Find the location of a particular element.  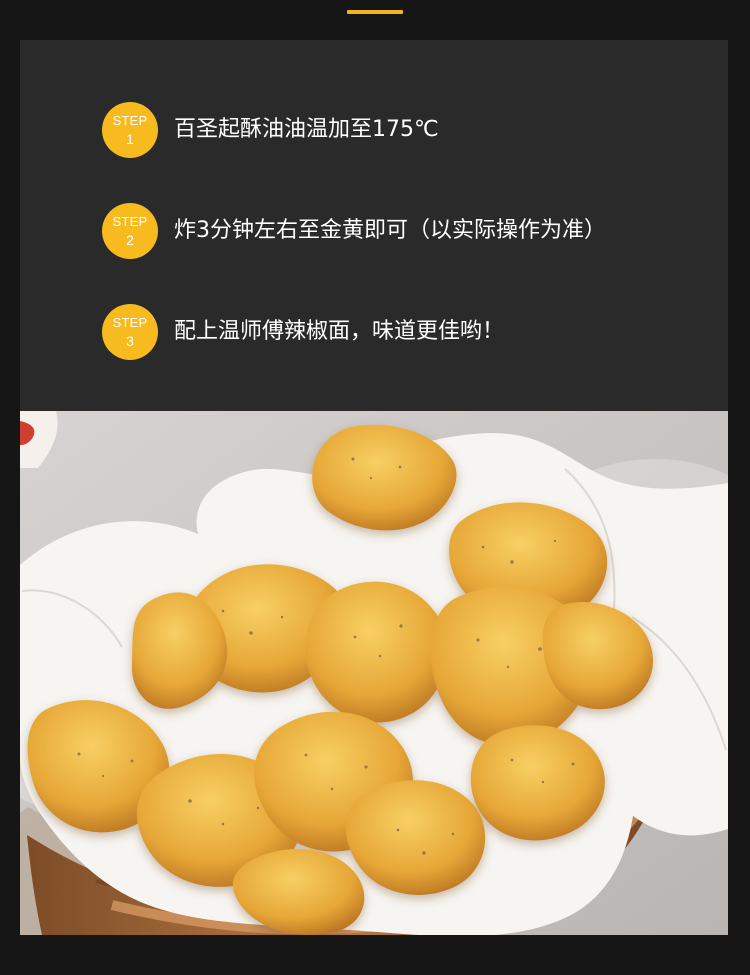

step-badge-number: 2 is located at coordinates (130, 240).